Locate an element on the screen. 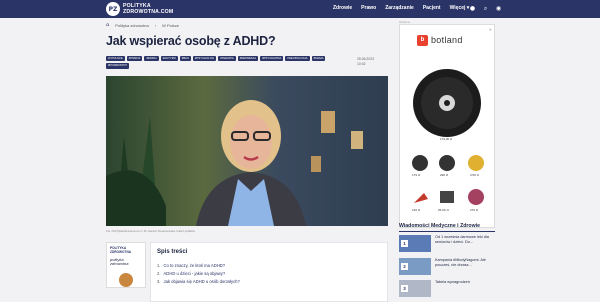 This screenshot has width=600, height=302. search-icon: ⌕ is located at coordinates (485, 8).